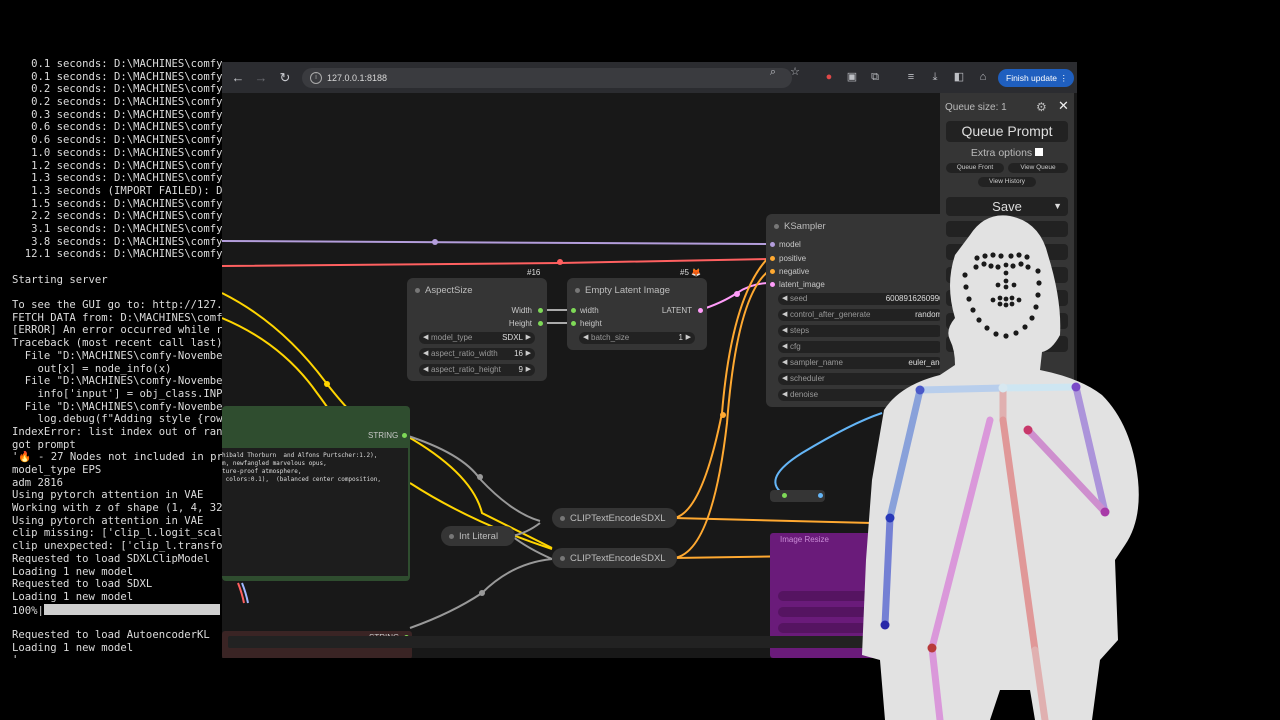  I want to click on view-queue-button: View Queue, so click(1038, 168).